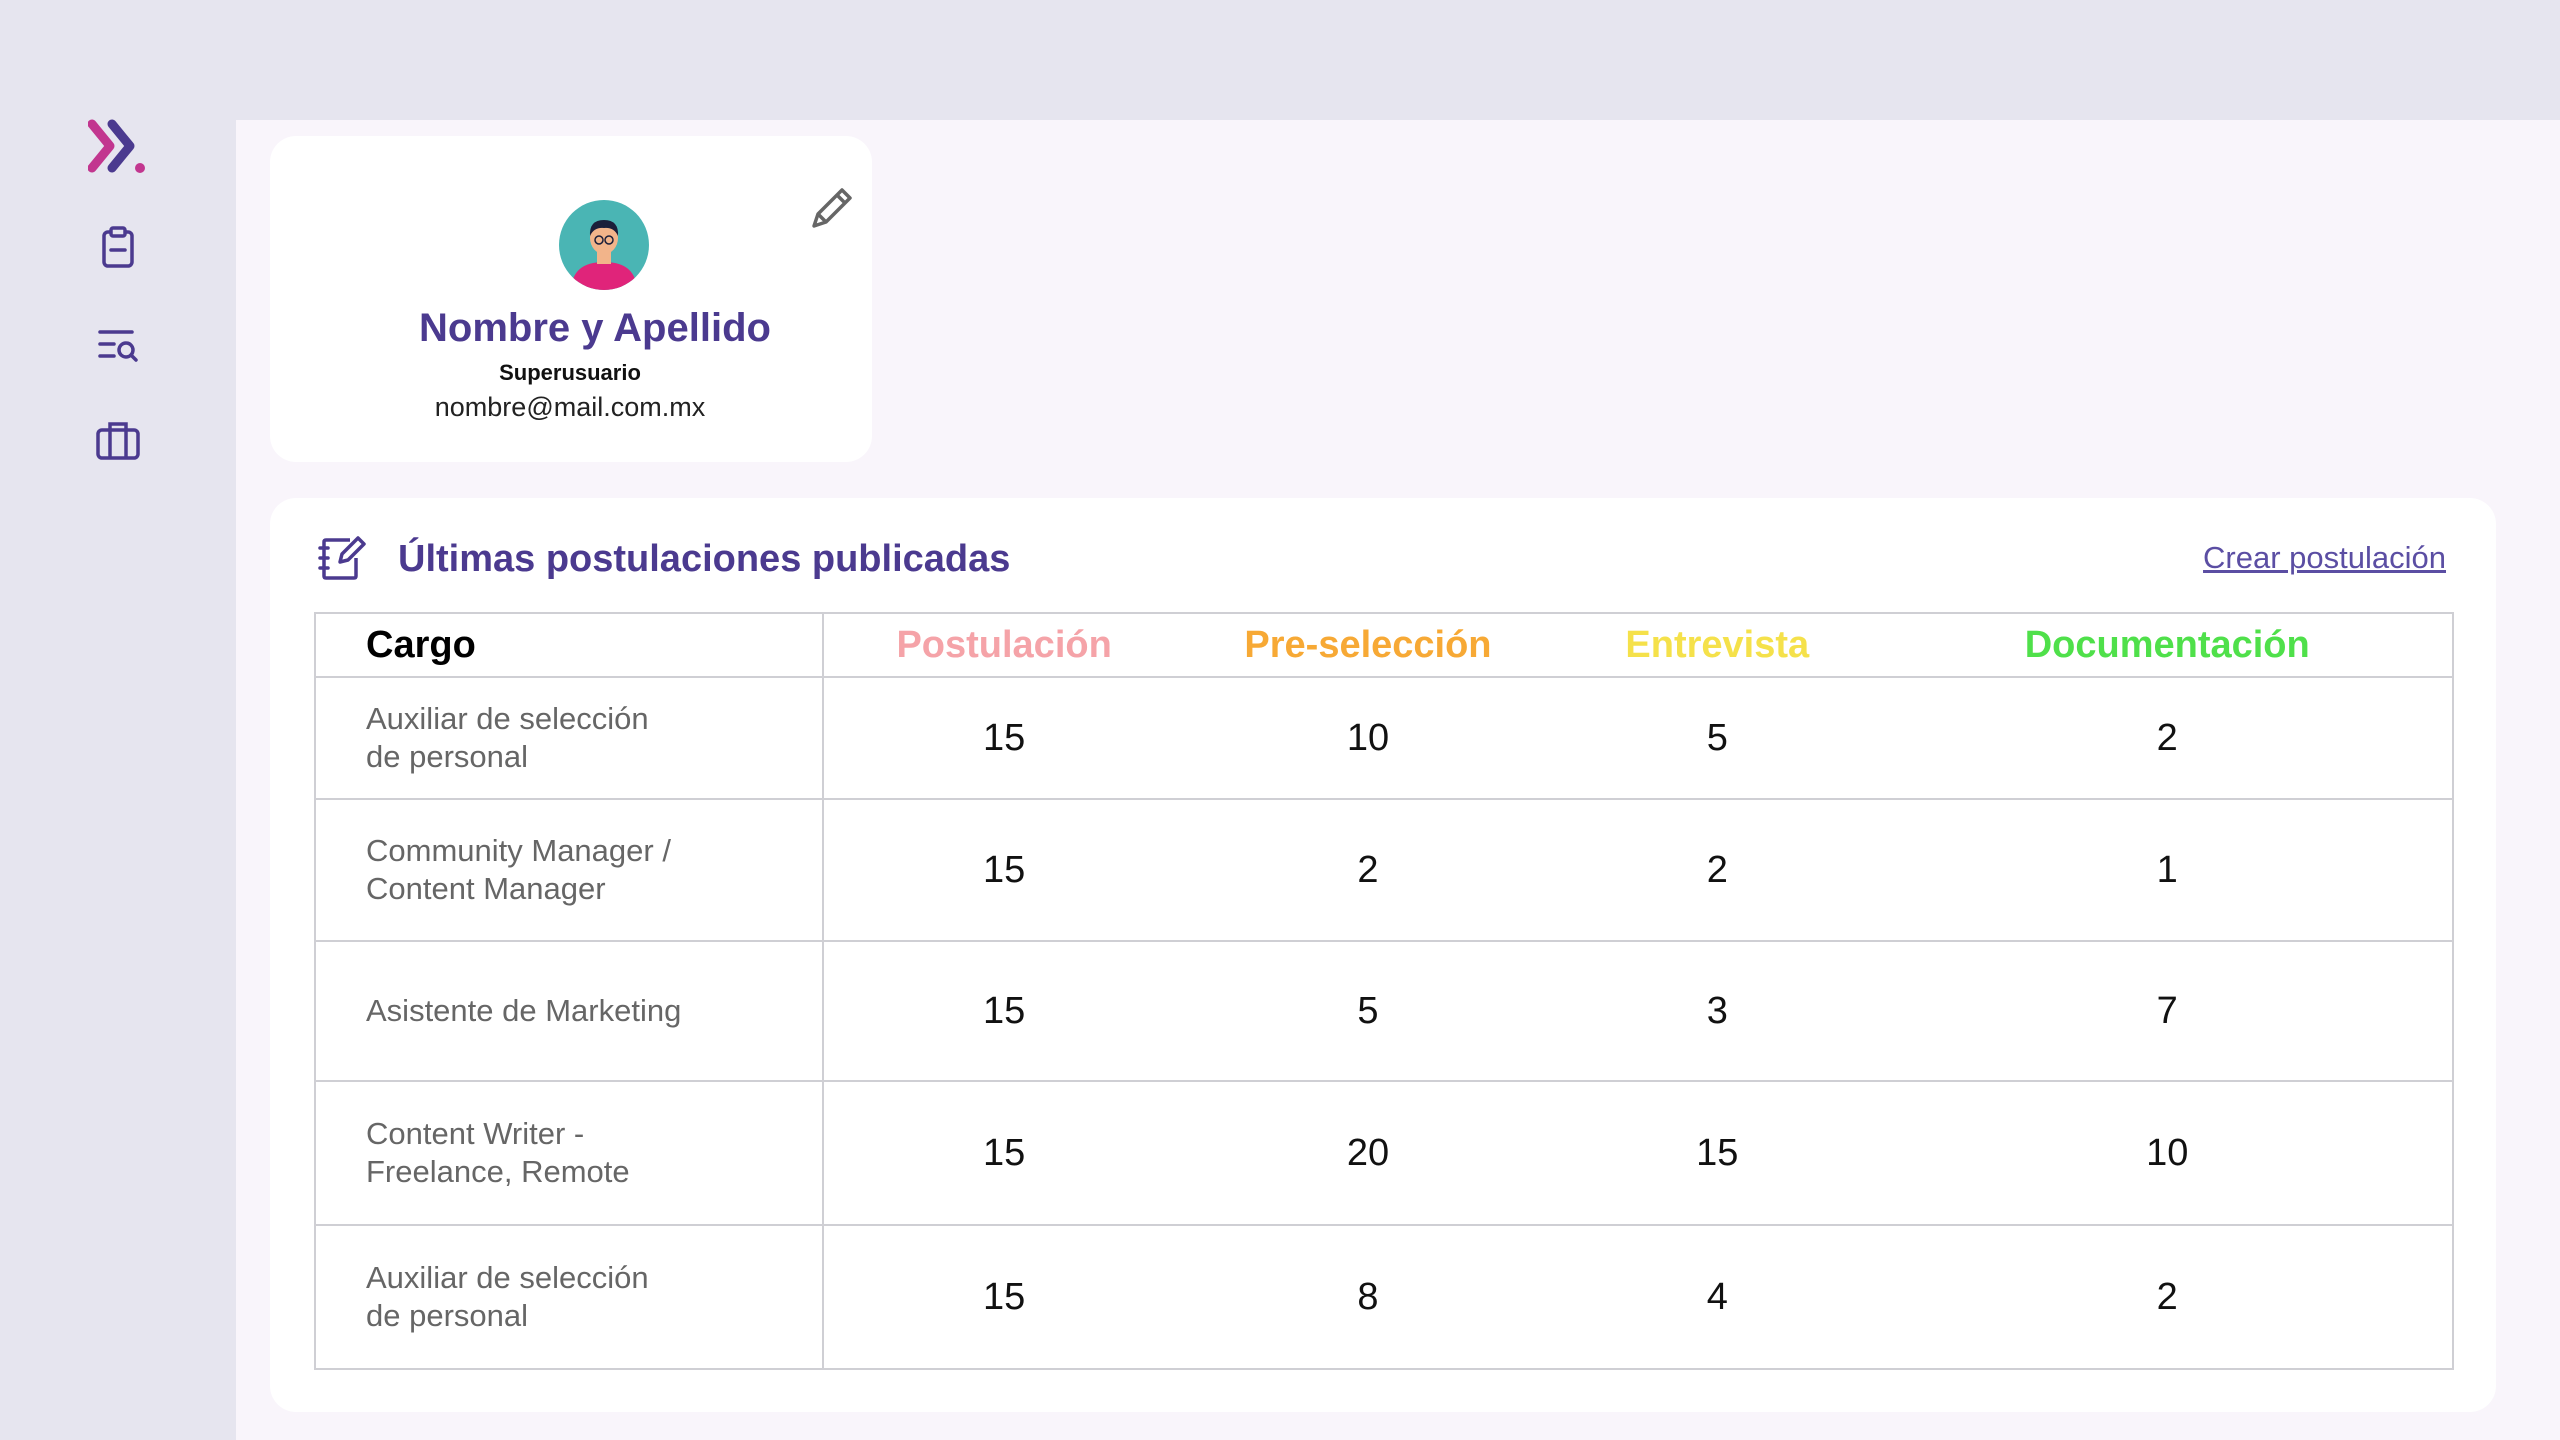 Image resolution: width=2560 pixels, height=1440 pixels. What do you see at coordinates (1368, 870) in the screenshot?
I see `preseleccion-count: 2` at bounding box center [1368, 870].